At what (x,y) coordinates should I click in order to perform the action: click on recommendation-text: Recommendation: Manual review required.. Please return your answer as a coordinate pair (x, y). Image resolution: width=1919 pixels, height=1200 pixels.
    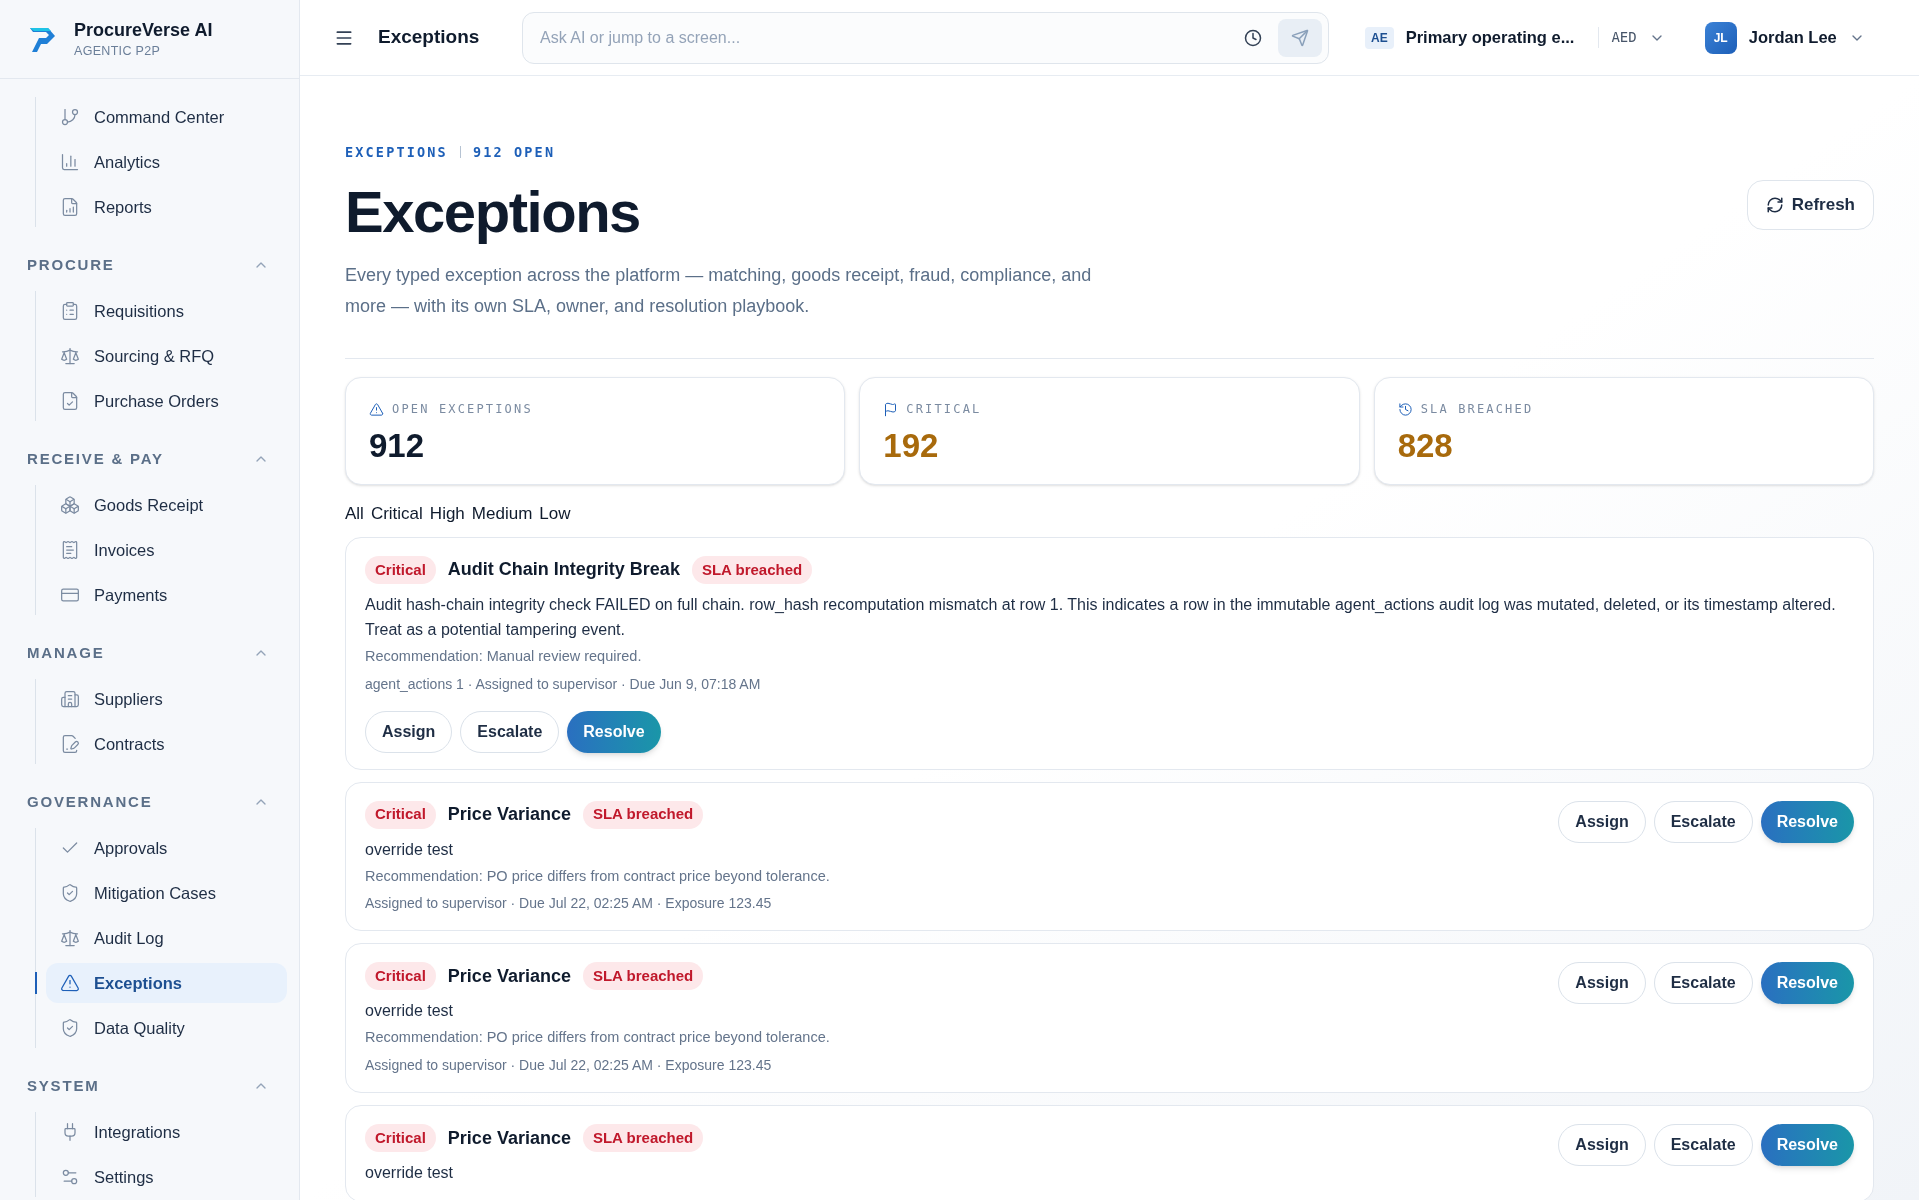
    Looking at the image, I should click on (504, 656).